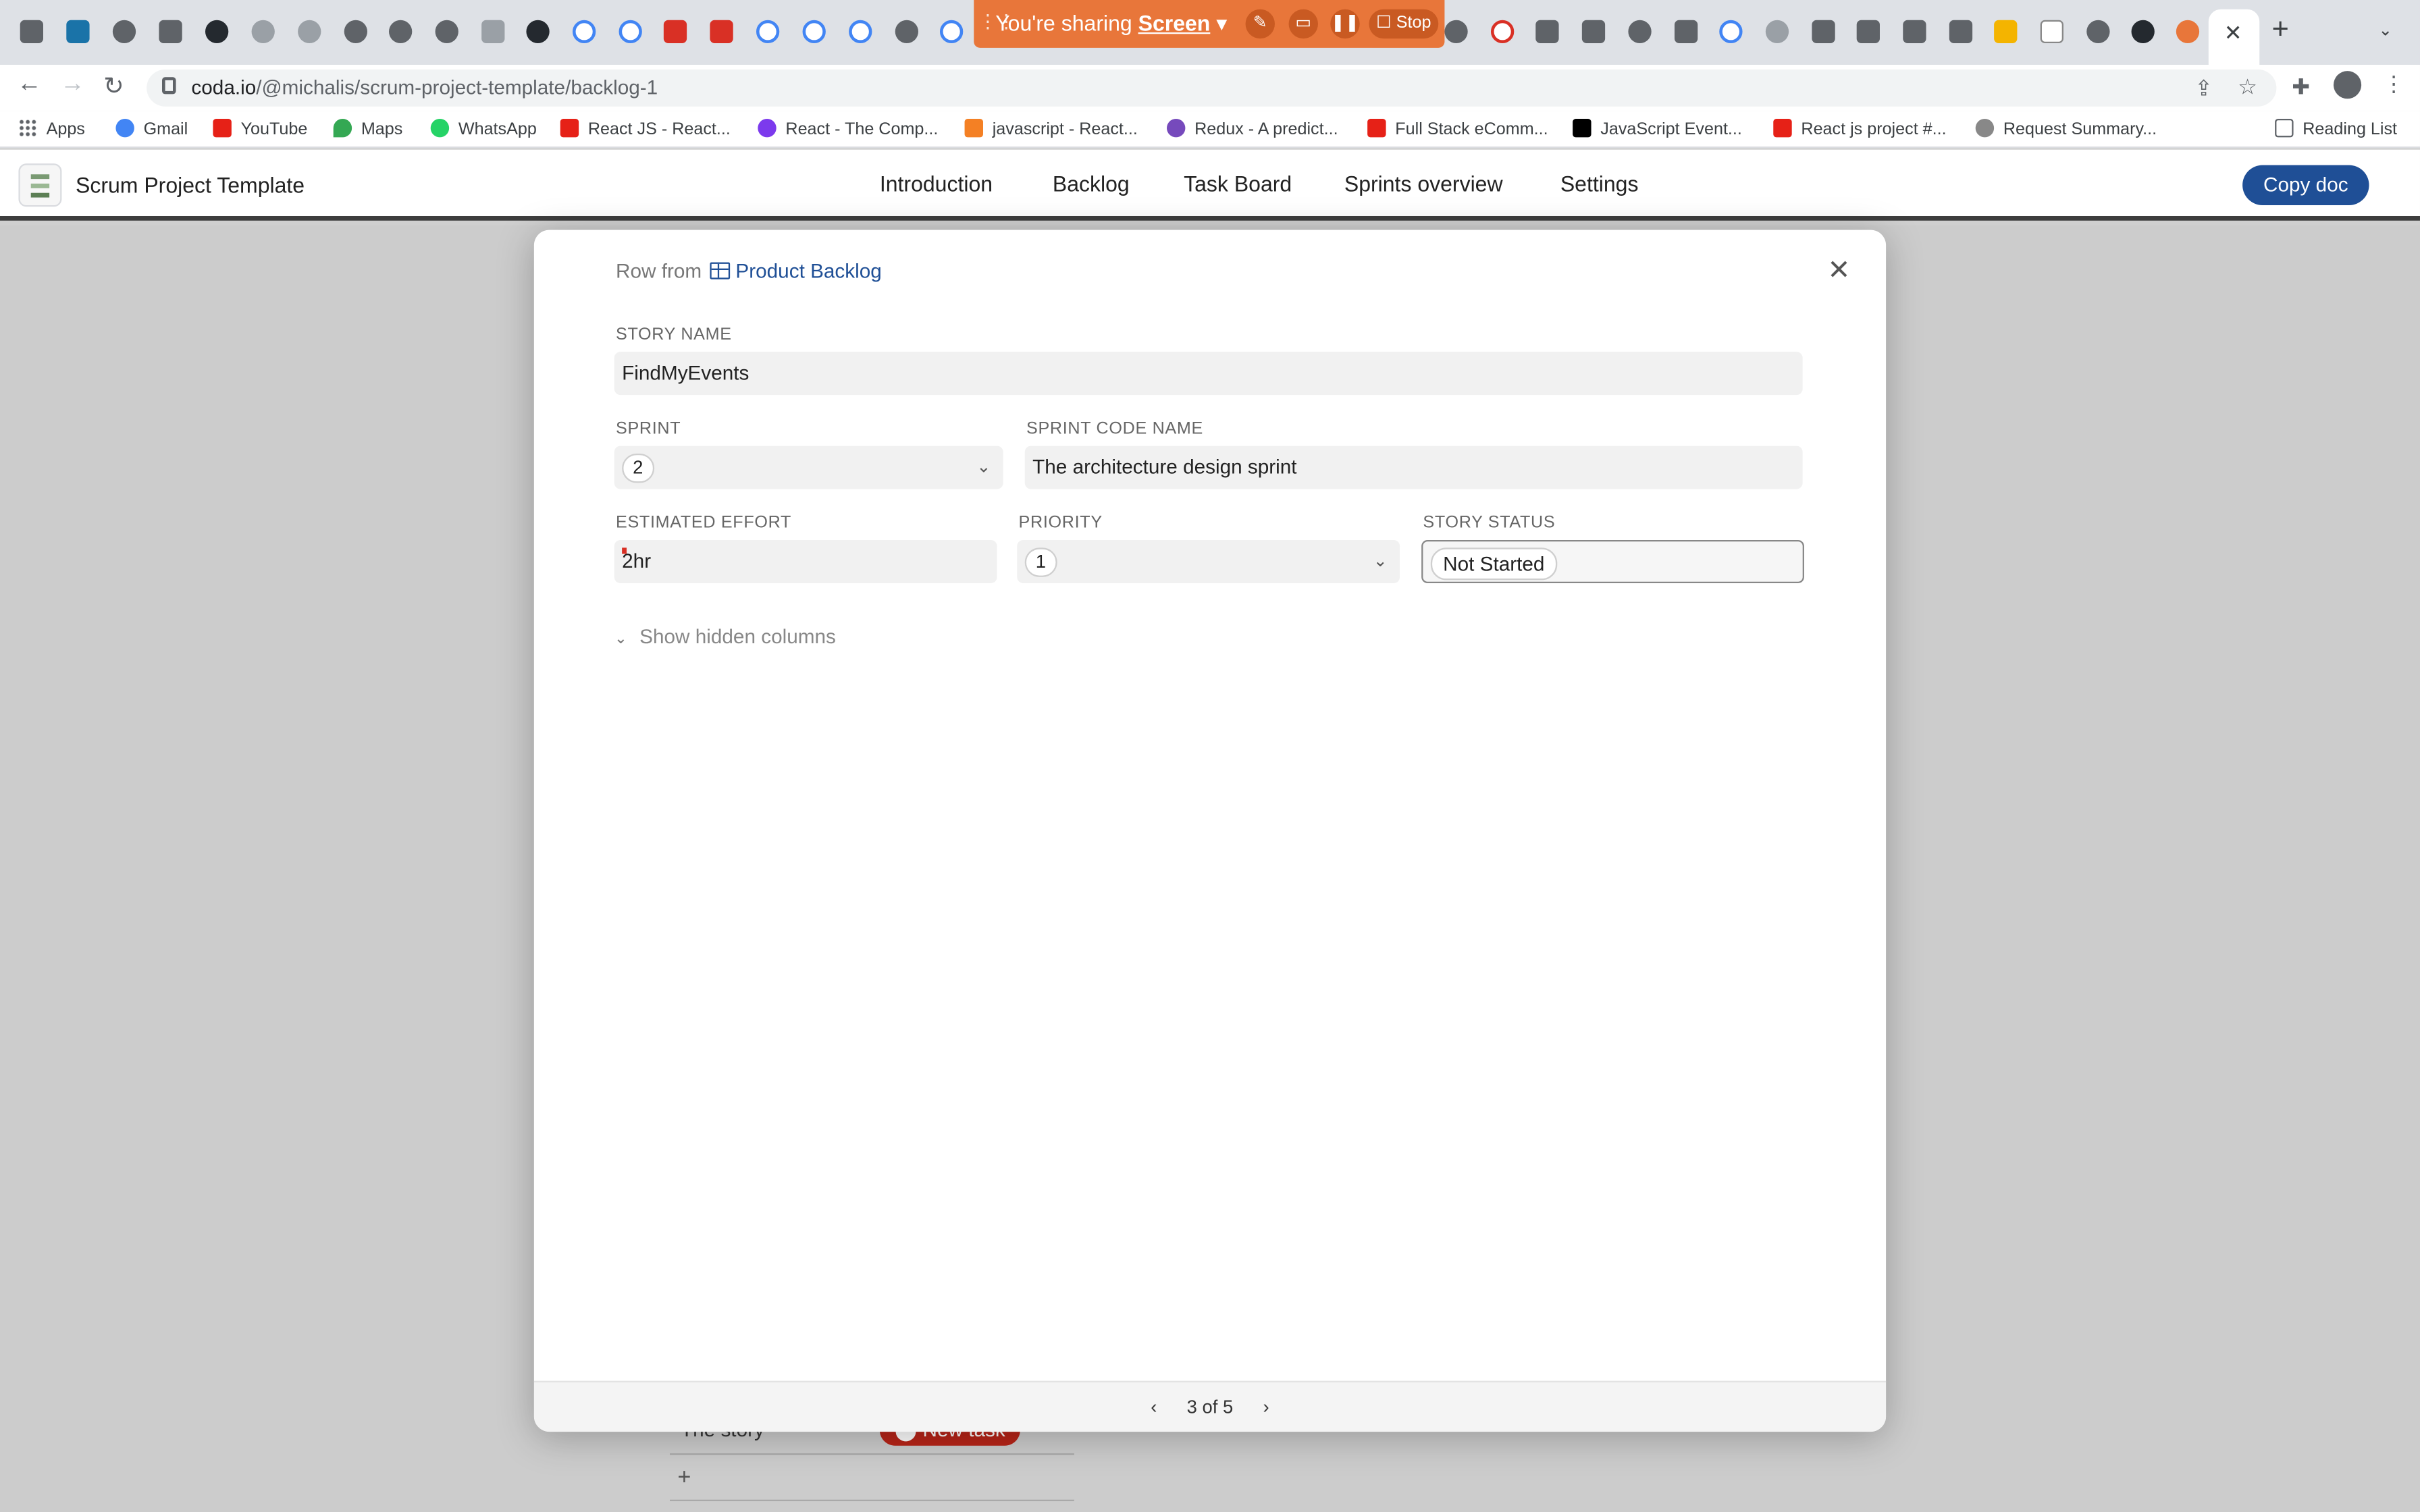 The width and height of the screenshot is (2420, 1512). What do you see at coordinates (1839, 270) in the screenshot?
I see `close-icon: ✕` at bounding box center [1839, 270].